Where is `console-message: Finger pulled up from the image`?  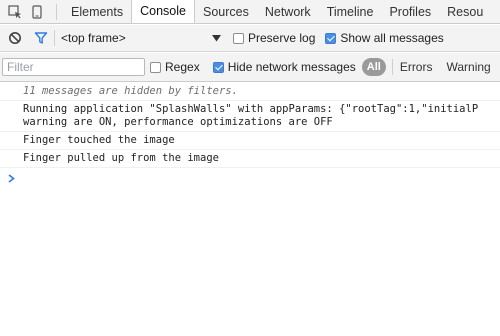
console-message: Finger pulled up from the image is located at coordinates (250, 159).